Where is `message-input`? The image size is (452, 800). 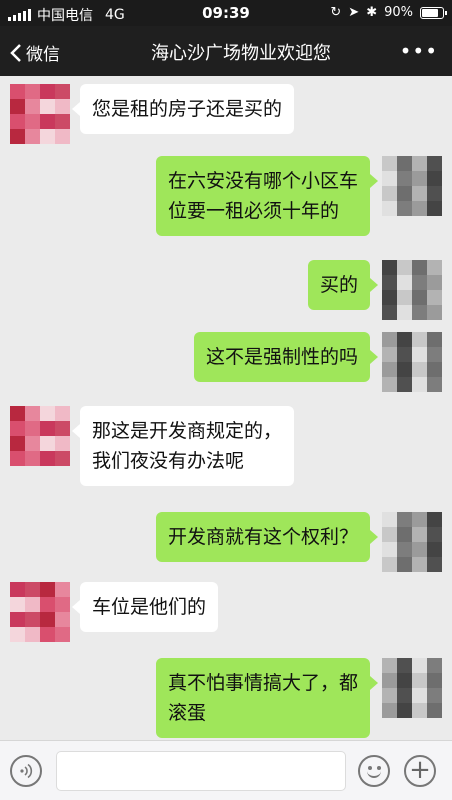 message-input is located at coordinates (201, 771).